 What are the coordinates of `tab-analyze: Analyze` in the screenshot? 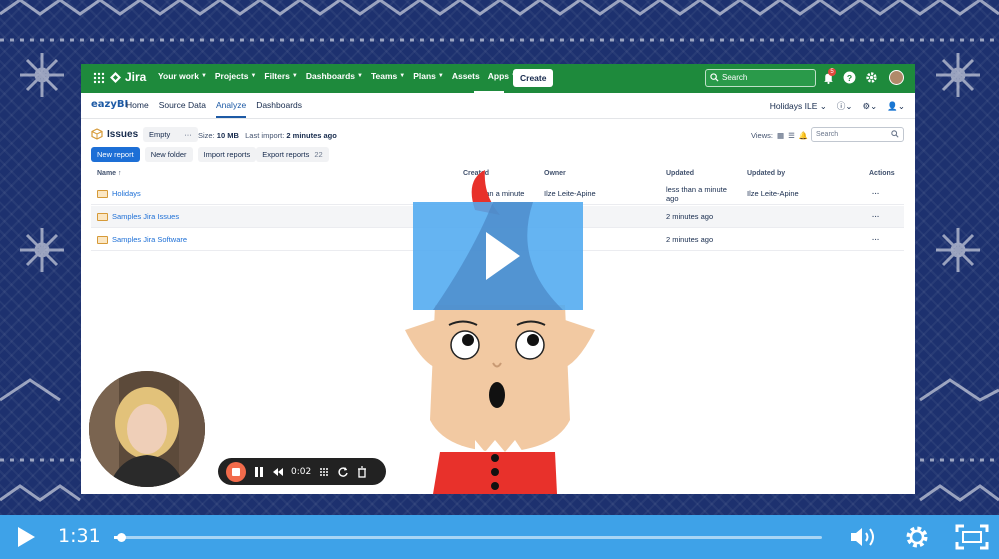 It's located at (231, 109).